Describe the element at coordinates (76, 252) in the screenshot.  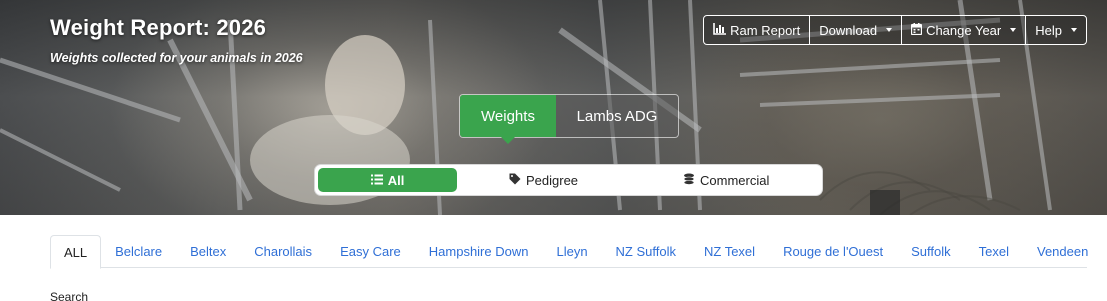
I see `tab-all: ALL` at that location.